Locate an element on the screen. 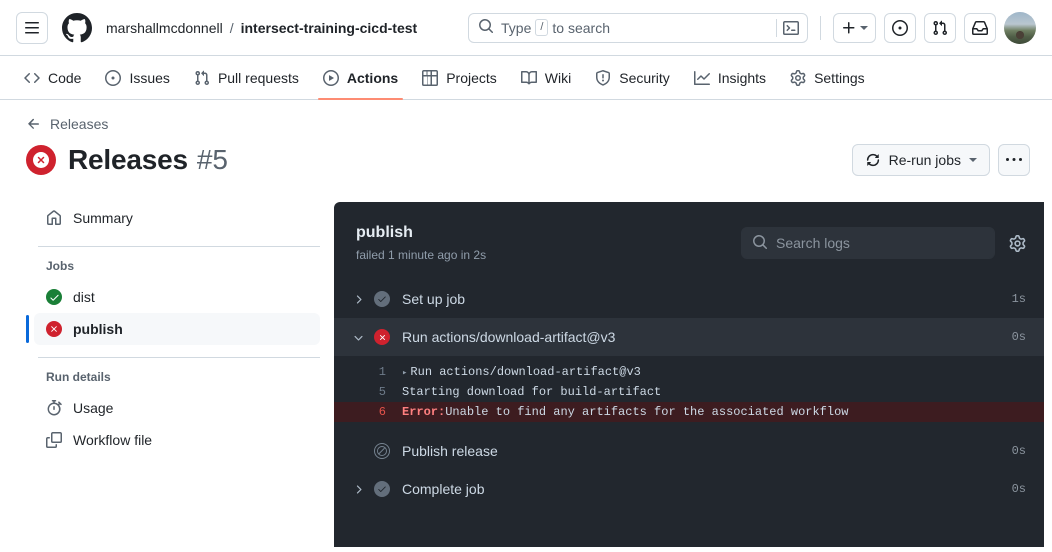  log-step-label: Set up job is located at coordinates (434, 299).